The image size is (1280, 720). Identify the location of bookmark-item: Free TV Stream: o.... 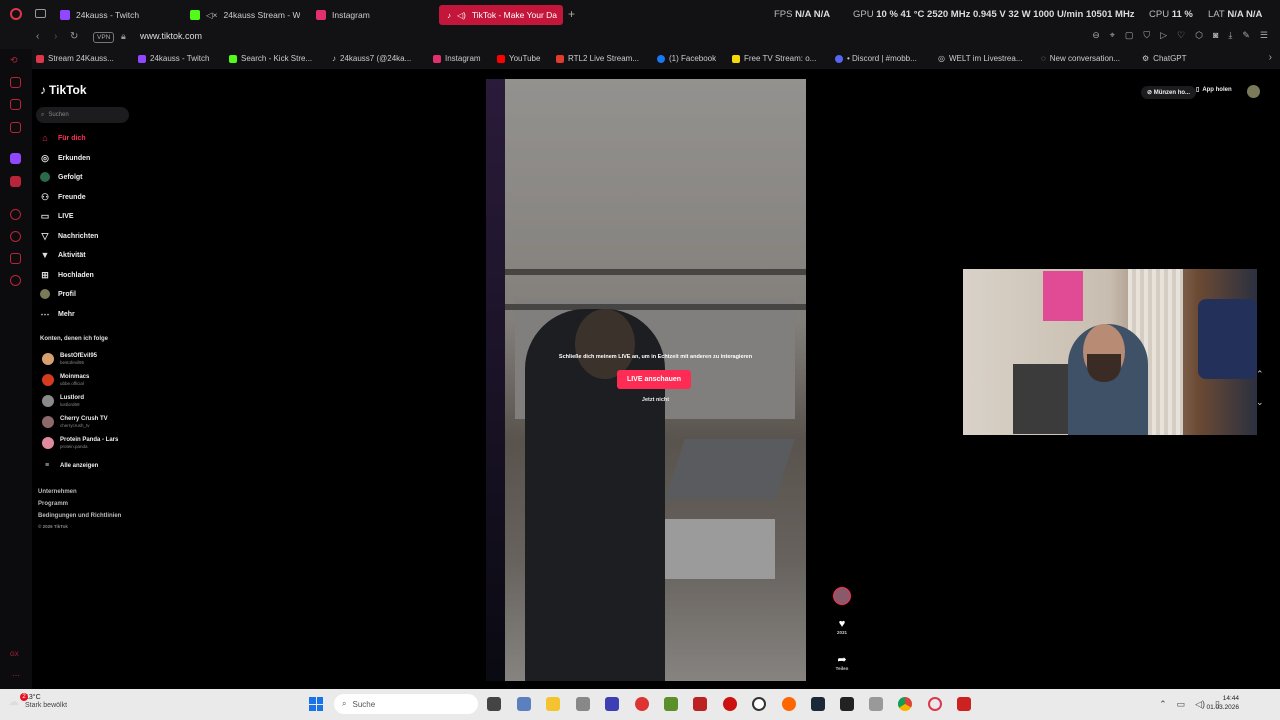
(774, 58).